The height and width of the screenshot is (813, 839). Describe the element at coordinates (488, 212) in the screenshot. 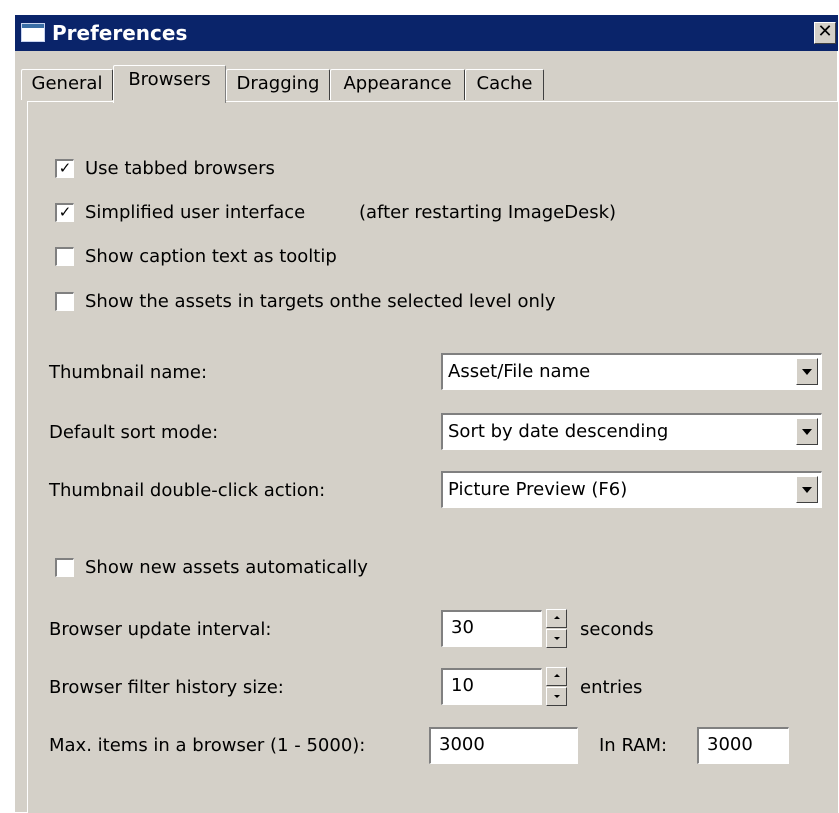

I see `restart-note: (after restarting ImageDesk)` at that location.